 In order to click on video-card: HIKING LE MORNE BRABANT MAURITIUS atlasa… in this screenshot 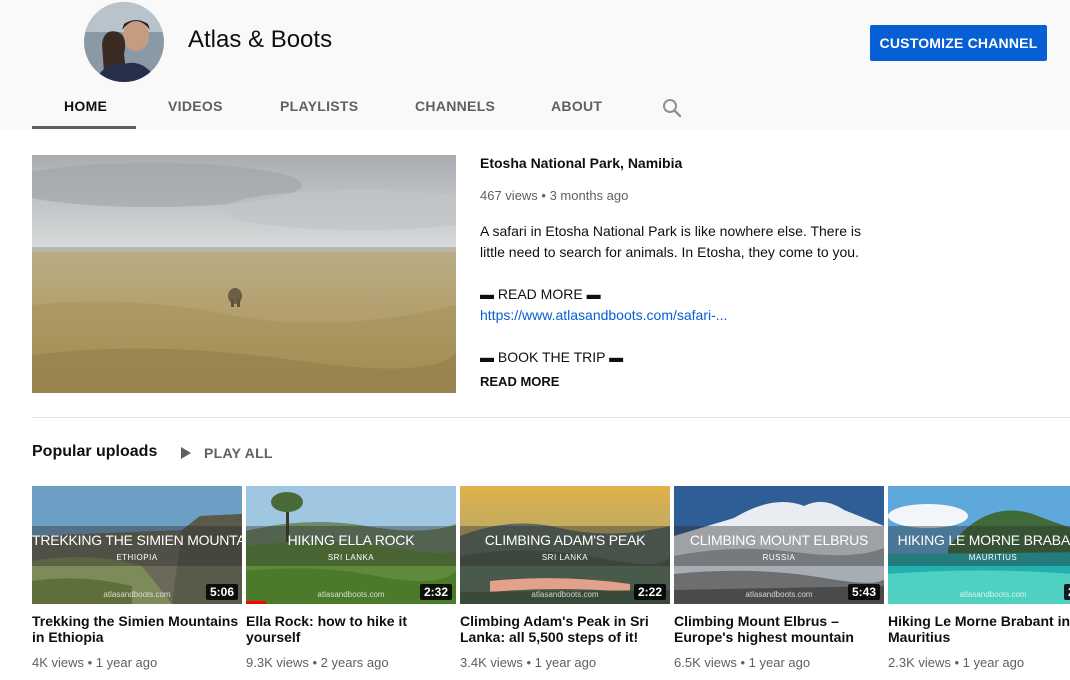, I will do `click(979, 581)`.